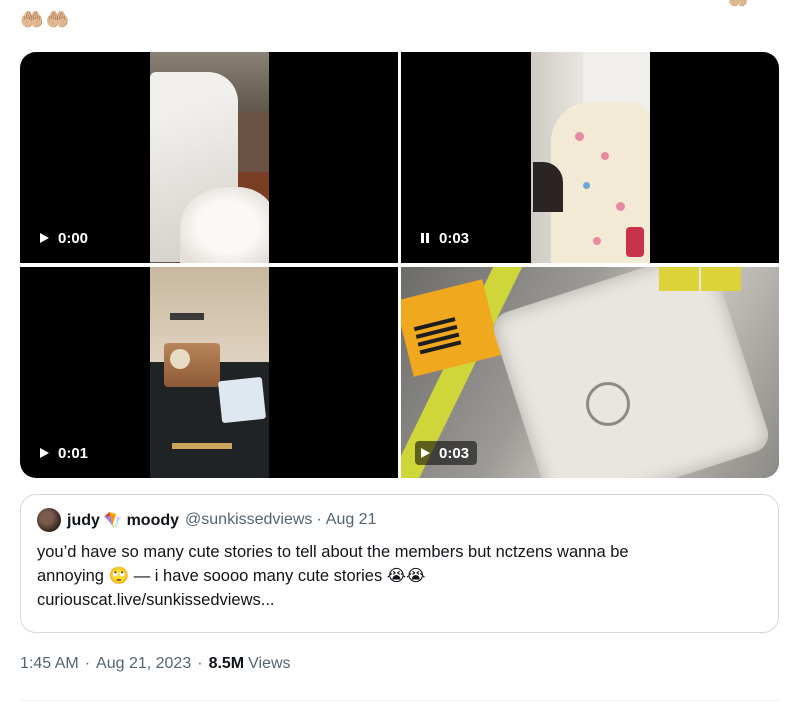 This screenshot has width=800, height=706. I want to click on tweet-meta: 1:45 AM · Aug 21, 2023 · 8.5M Views, so click(155, 664).